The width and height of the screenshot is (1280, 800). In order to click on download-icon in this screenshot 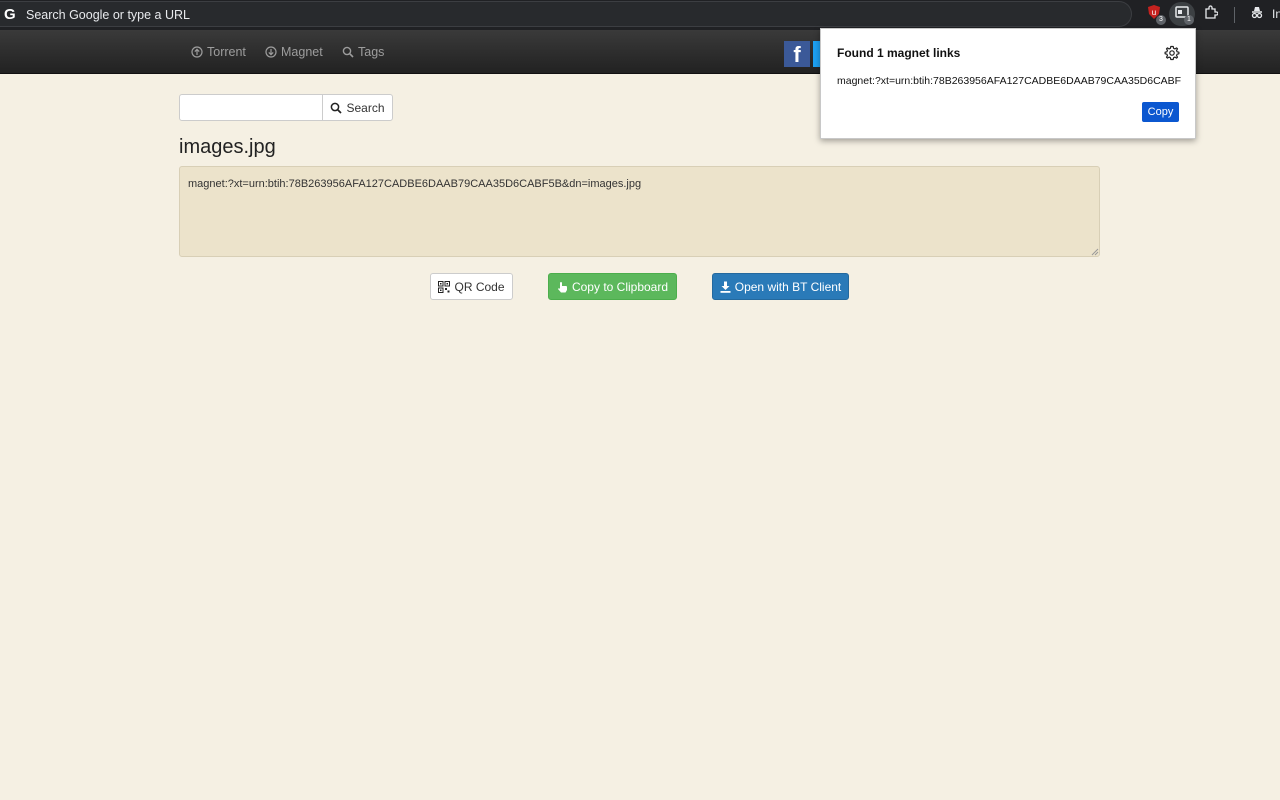, I will do `click(725, 287)`.